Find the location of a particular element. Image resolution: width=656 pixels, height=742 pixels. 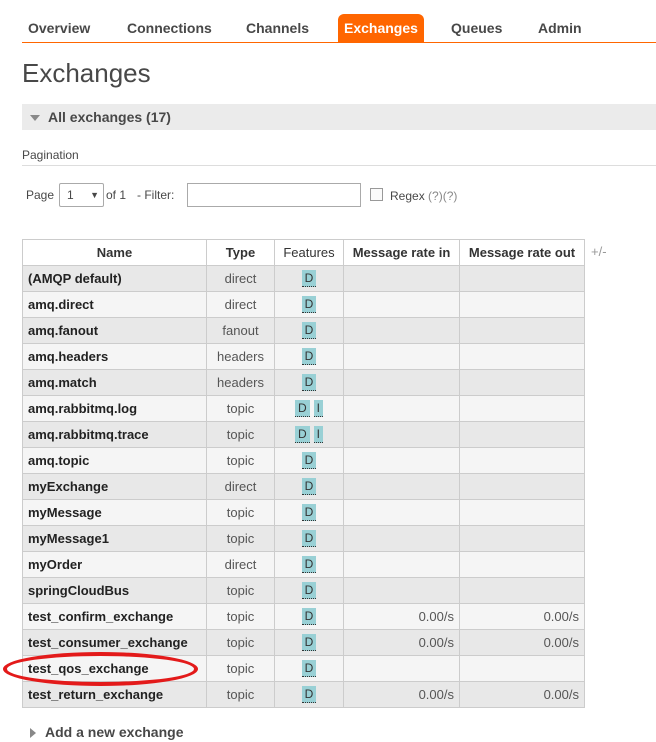

exchange-name-link: amq.topic is located at coordinates (114, 460).